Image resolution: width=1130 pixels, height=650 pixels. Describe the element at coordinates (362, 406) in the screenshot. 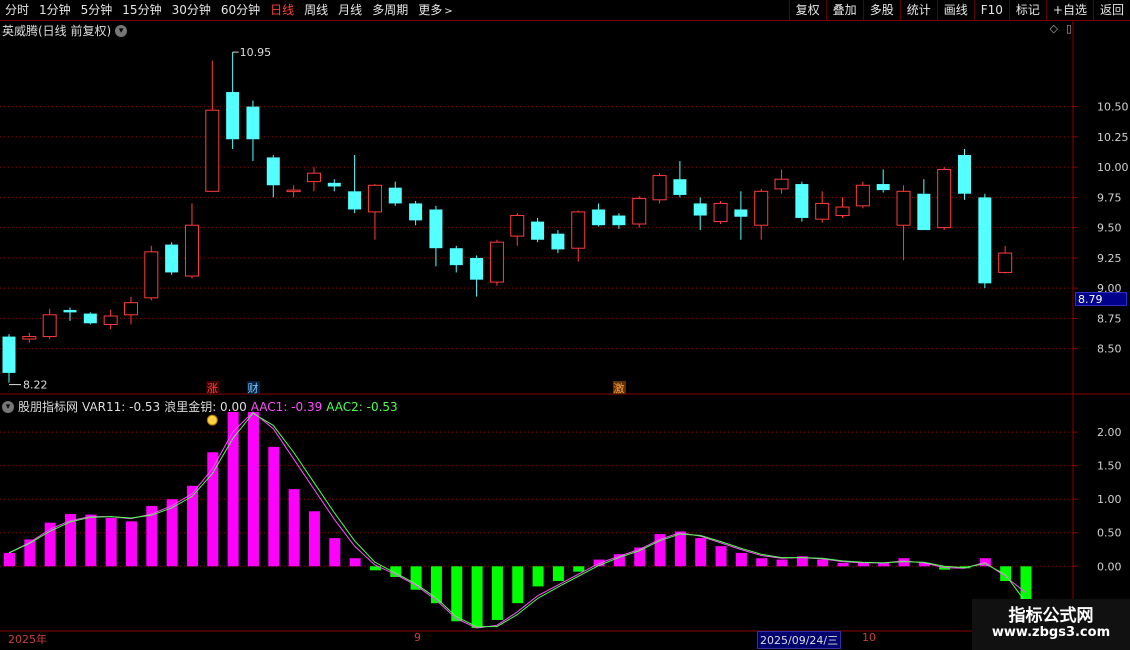

I see `aac2-value: AAC2: -0.53` at that location.